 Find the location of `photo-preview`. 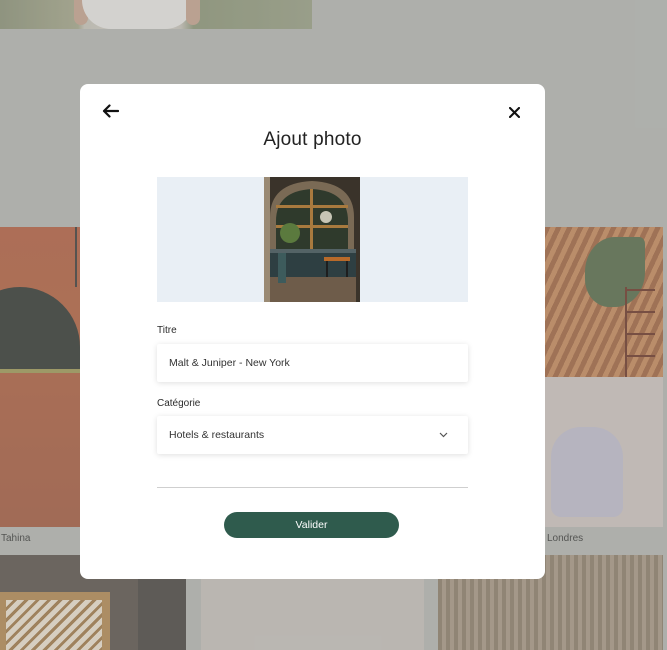

photo-preview is located at coordinates (312, 239).